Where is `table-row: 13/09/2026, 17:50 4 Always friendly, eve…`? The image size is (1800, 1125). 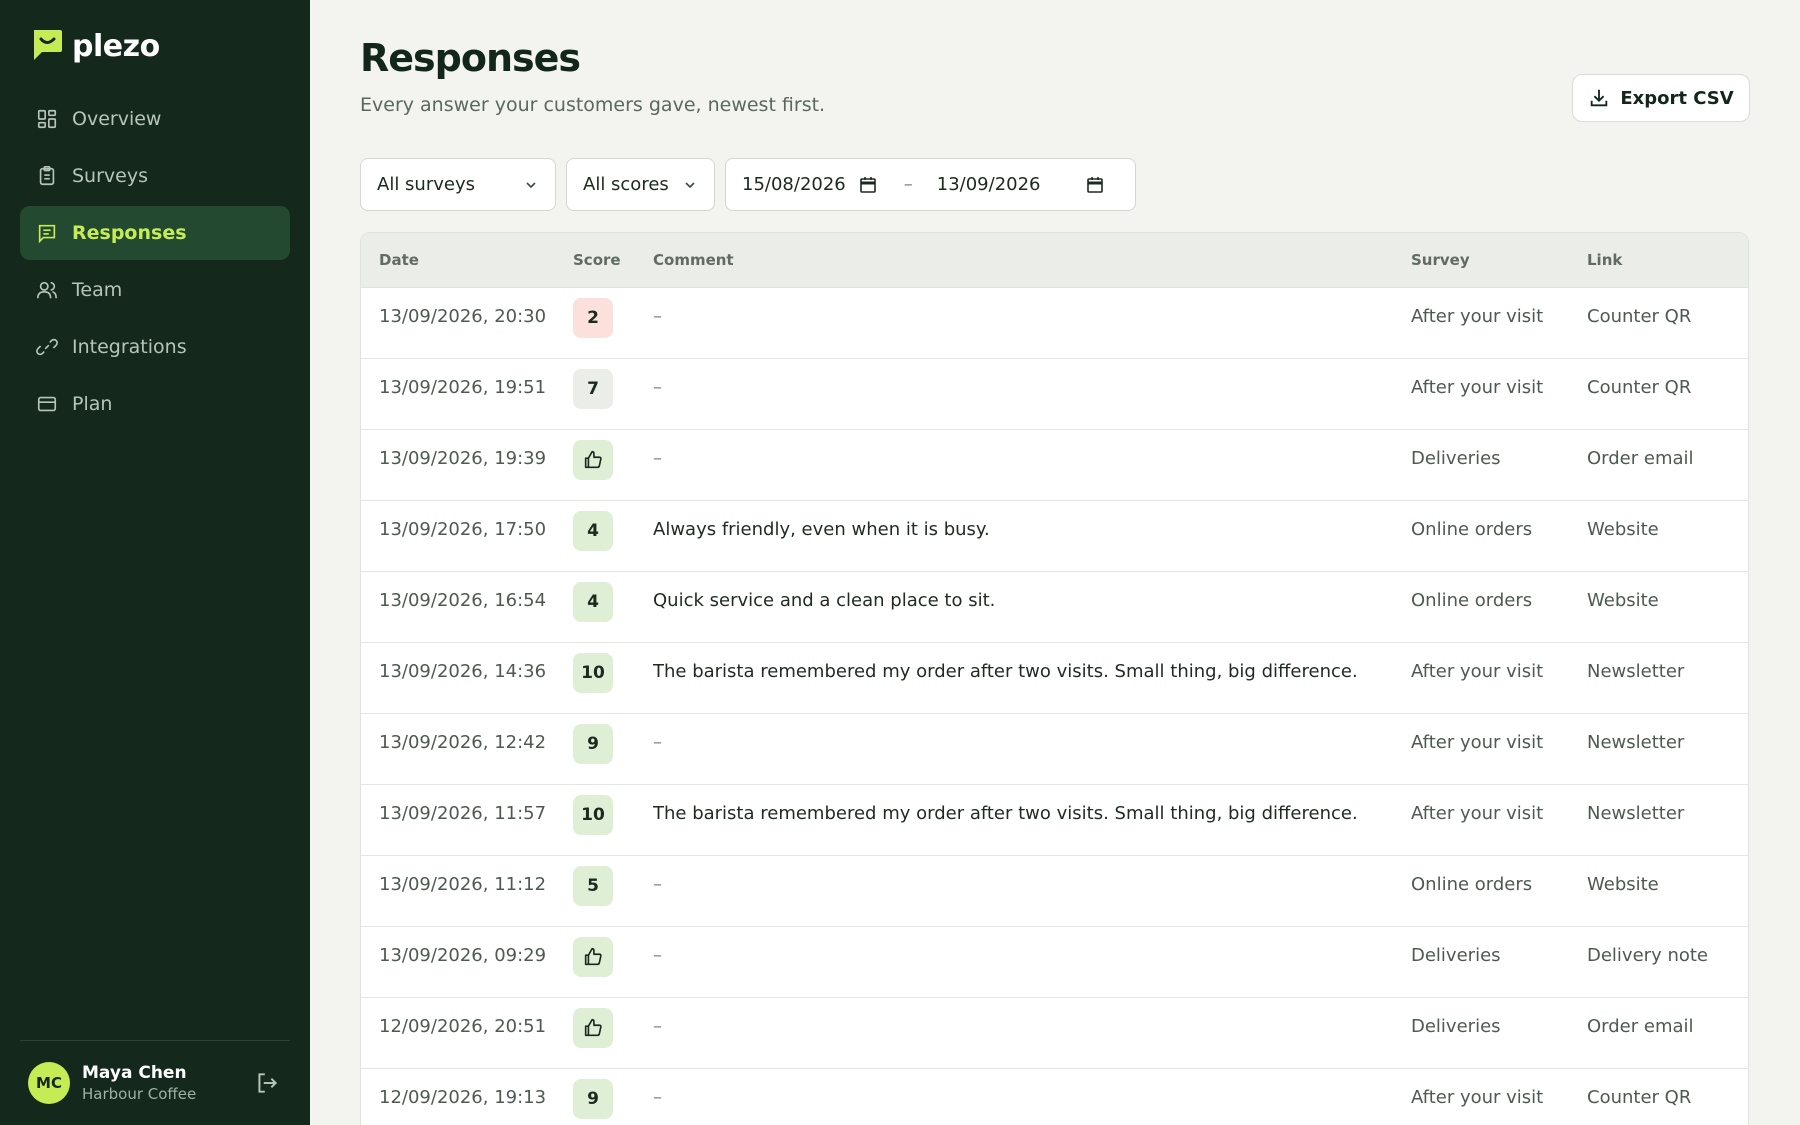 table-row: 13/09/2026, 17:50 4 Always friendly, eve… is located at coordinates (1054, 536).